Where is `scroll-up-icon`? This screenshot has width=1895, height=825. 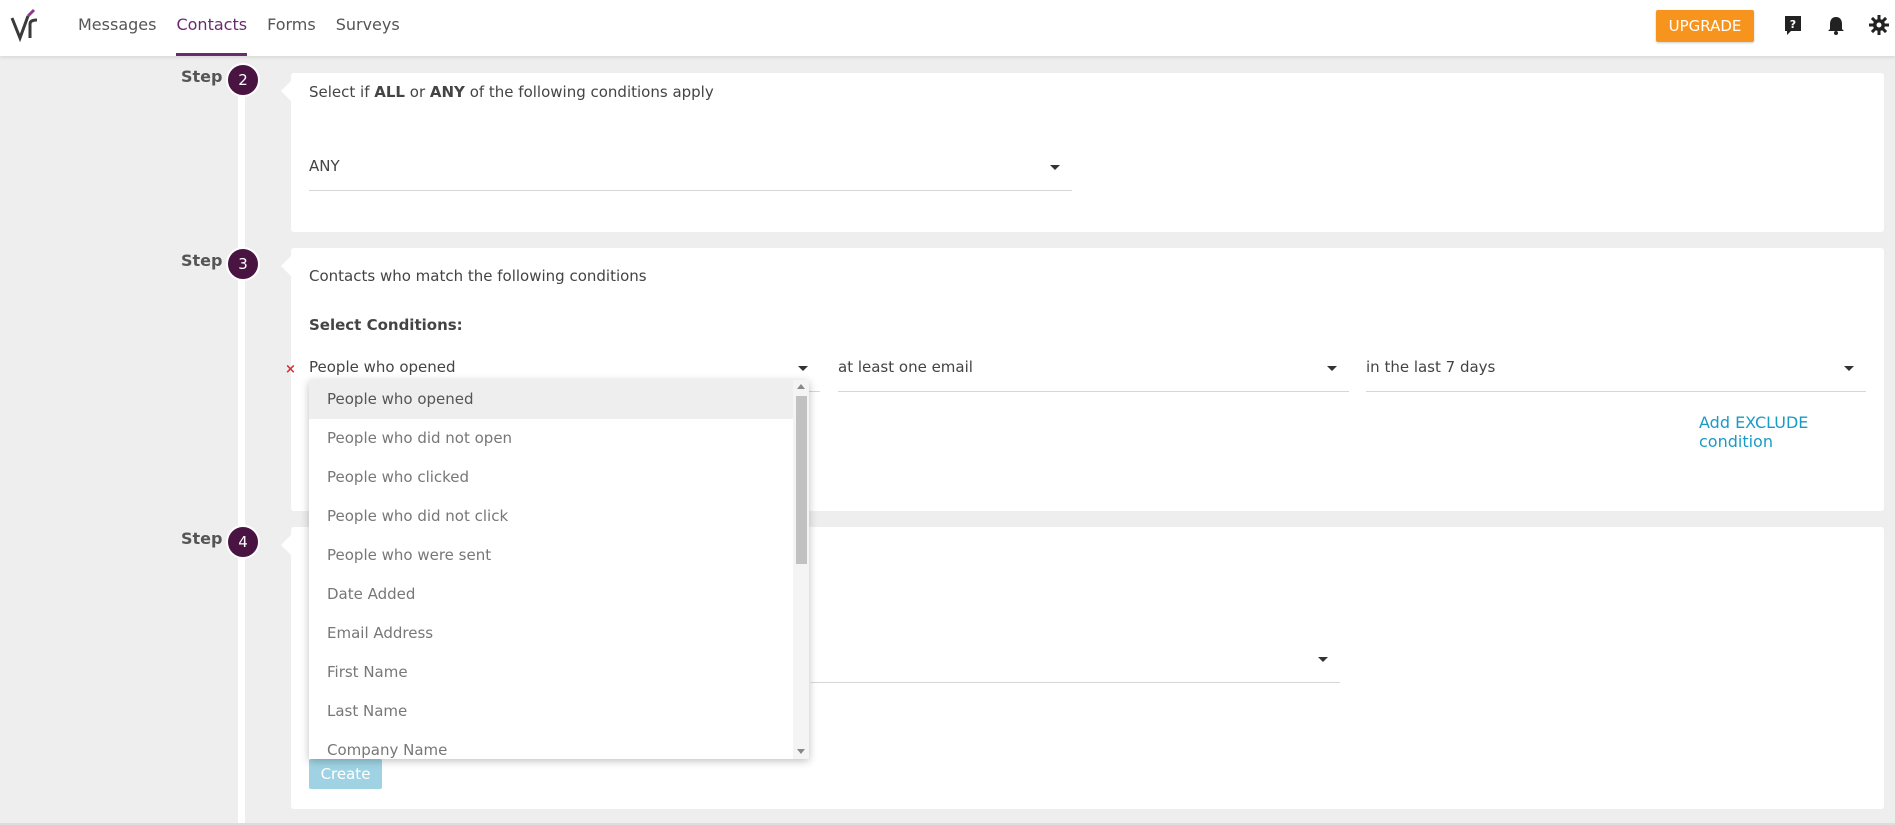 scroll-up-icon is located at coordinates (801, 386).